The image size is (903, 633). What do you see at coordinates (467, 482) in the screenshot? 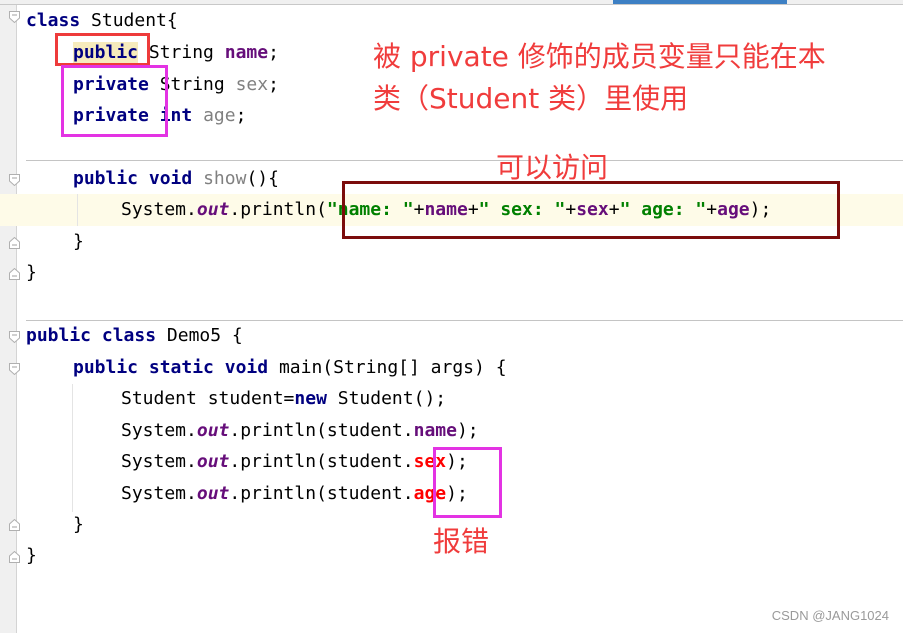
I see `error-highlight-box` at bounding box center [467, 482].